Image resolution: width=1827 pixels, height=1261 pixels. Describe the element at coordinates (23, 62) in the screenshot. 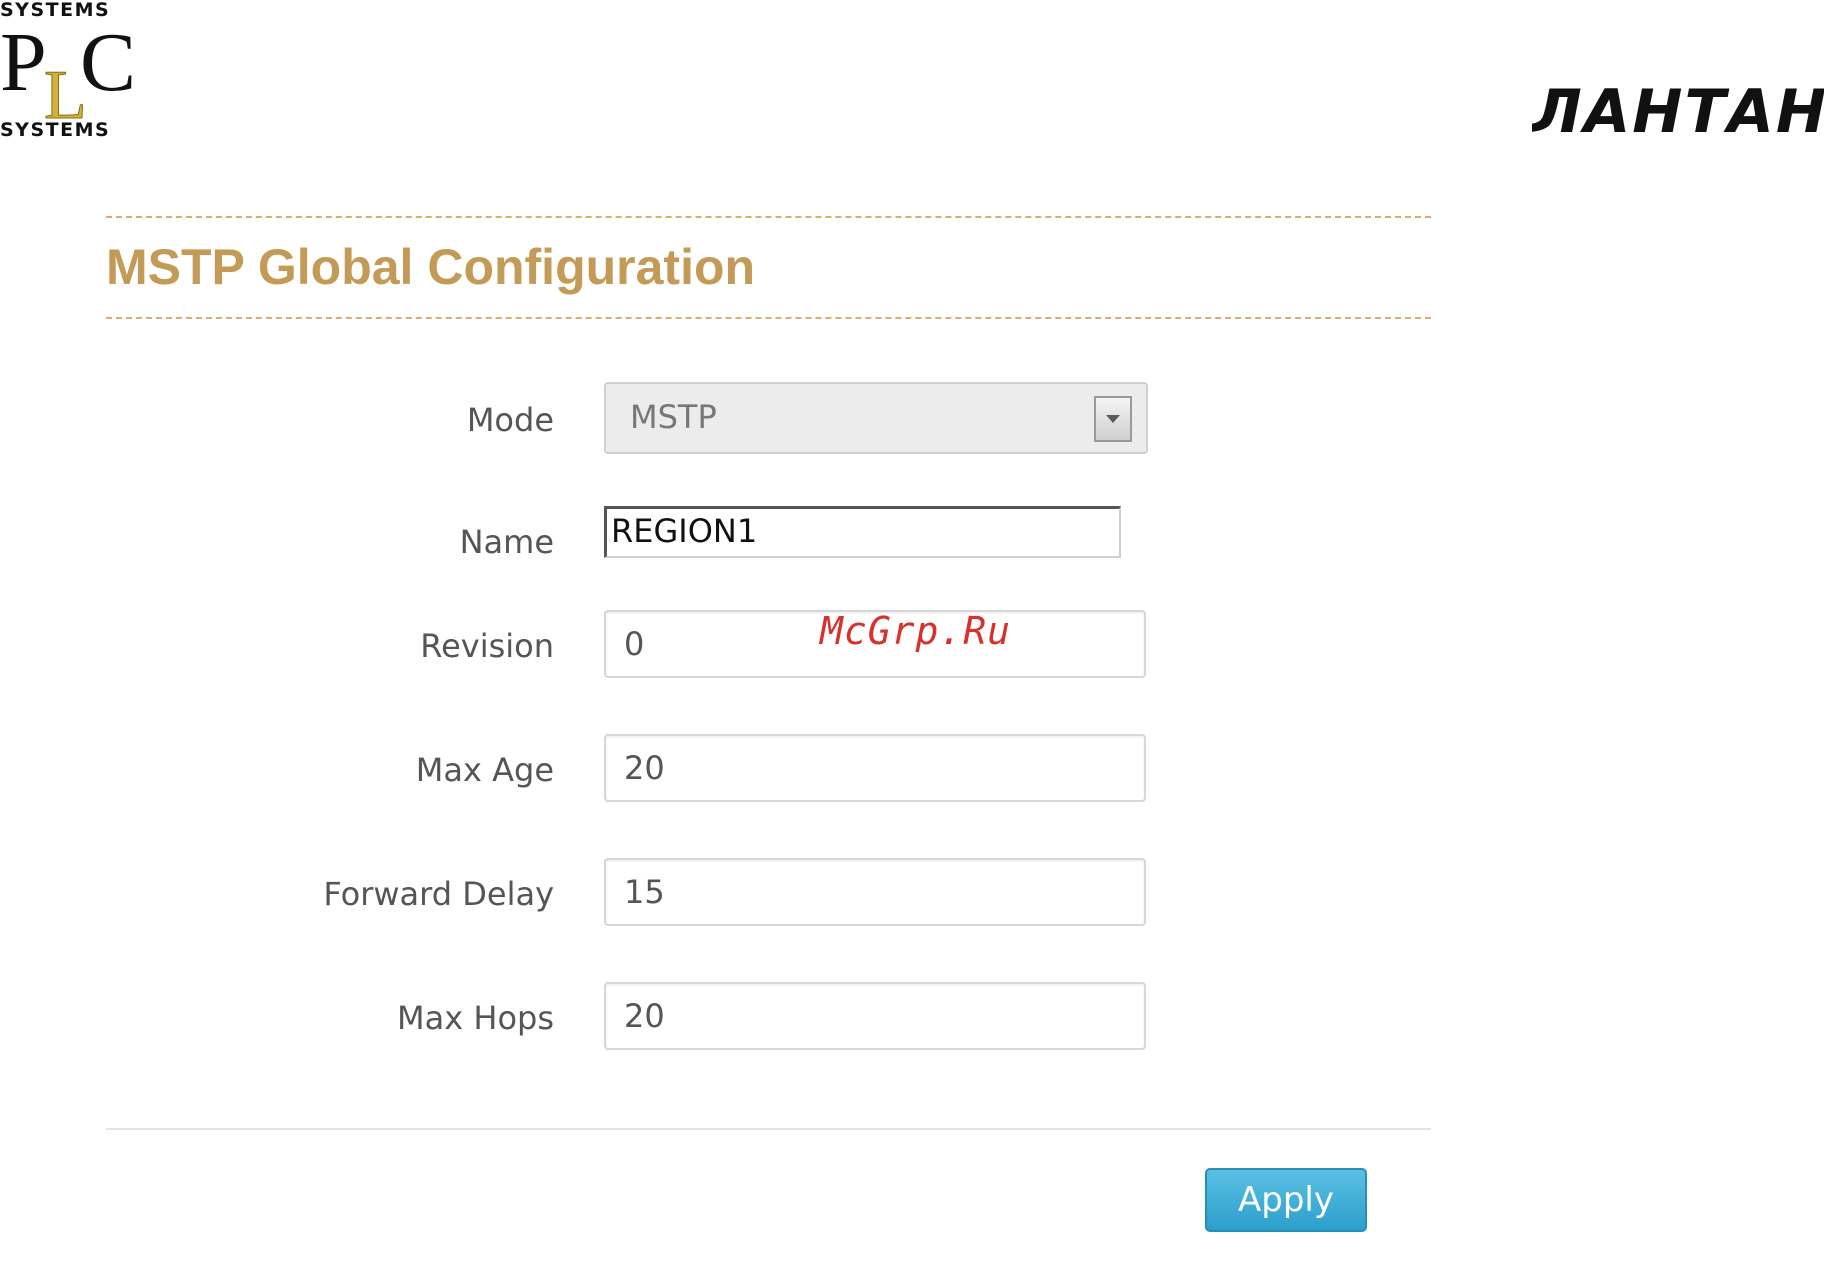

I see `svg-text: P` at that location.